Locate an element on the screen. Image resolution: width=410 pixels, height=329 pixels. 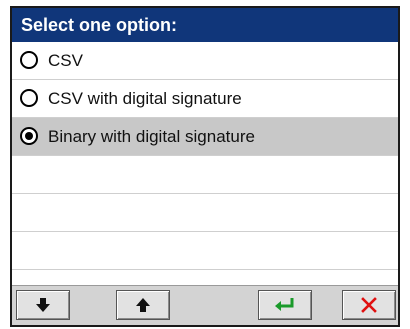
move-down-button is located at coordinates (43, 305).